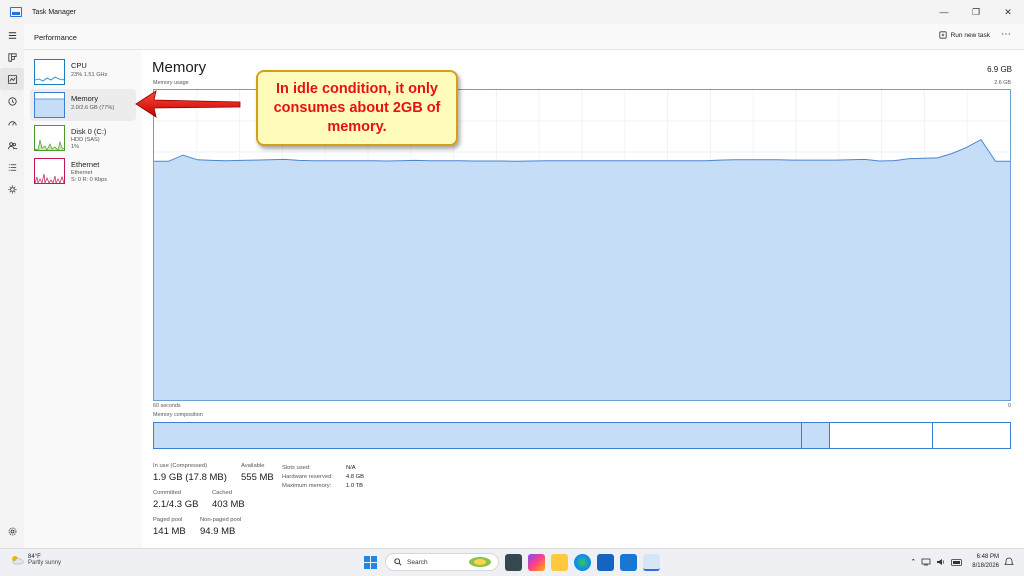 The height and width of the screenshot is (576, 1024). I want to click on stat-available: Available 555 MB, so click(257, 473).